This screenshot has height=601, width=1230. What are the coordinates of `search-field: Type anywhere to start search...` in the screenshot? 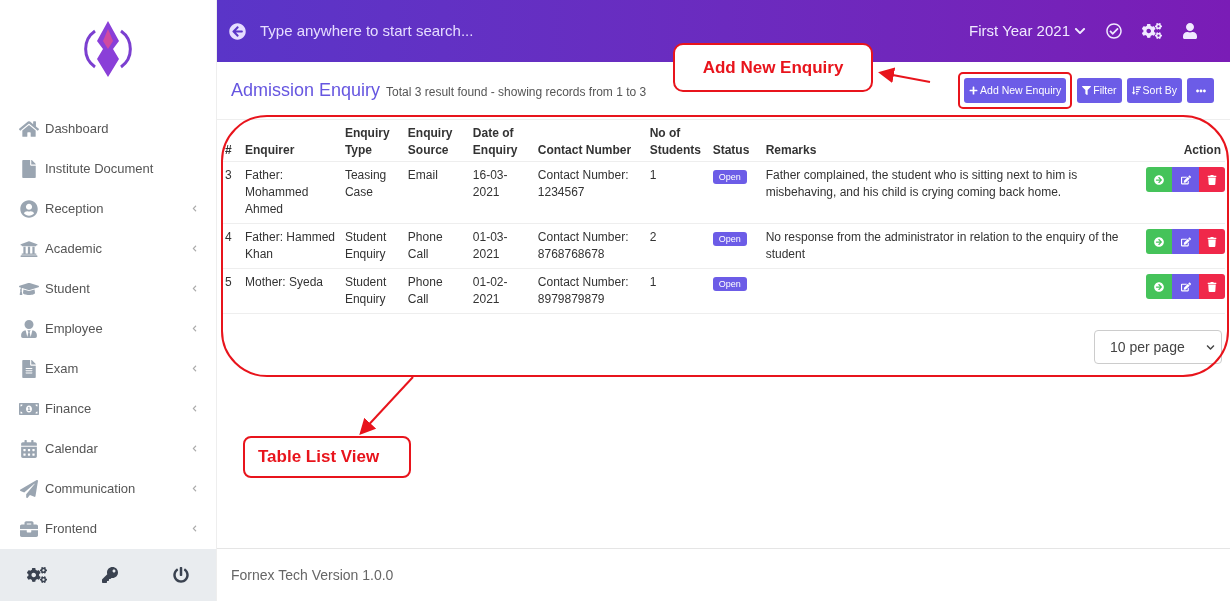 It's located at (615, 31).